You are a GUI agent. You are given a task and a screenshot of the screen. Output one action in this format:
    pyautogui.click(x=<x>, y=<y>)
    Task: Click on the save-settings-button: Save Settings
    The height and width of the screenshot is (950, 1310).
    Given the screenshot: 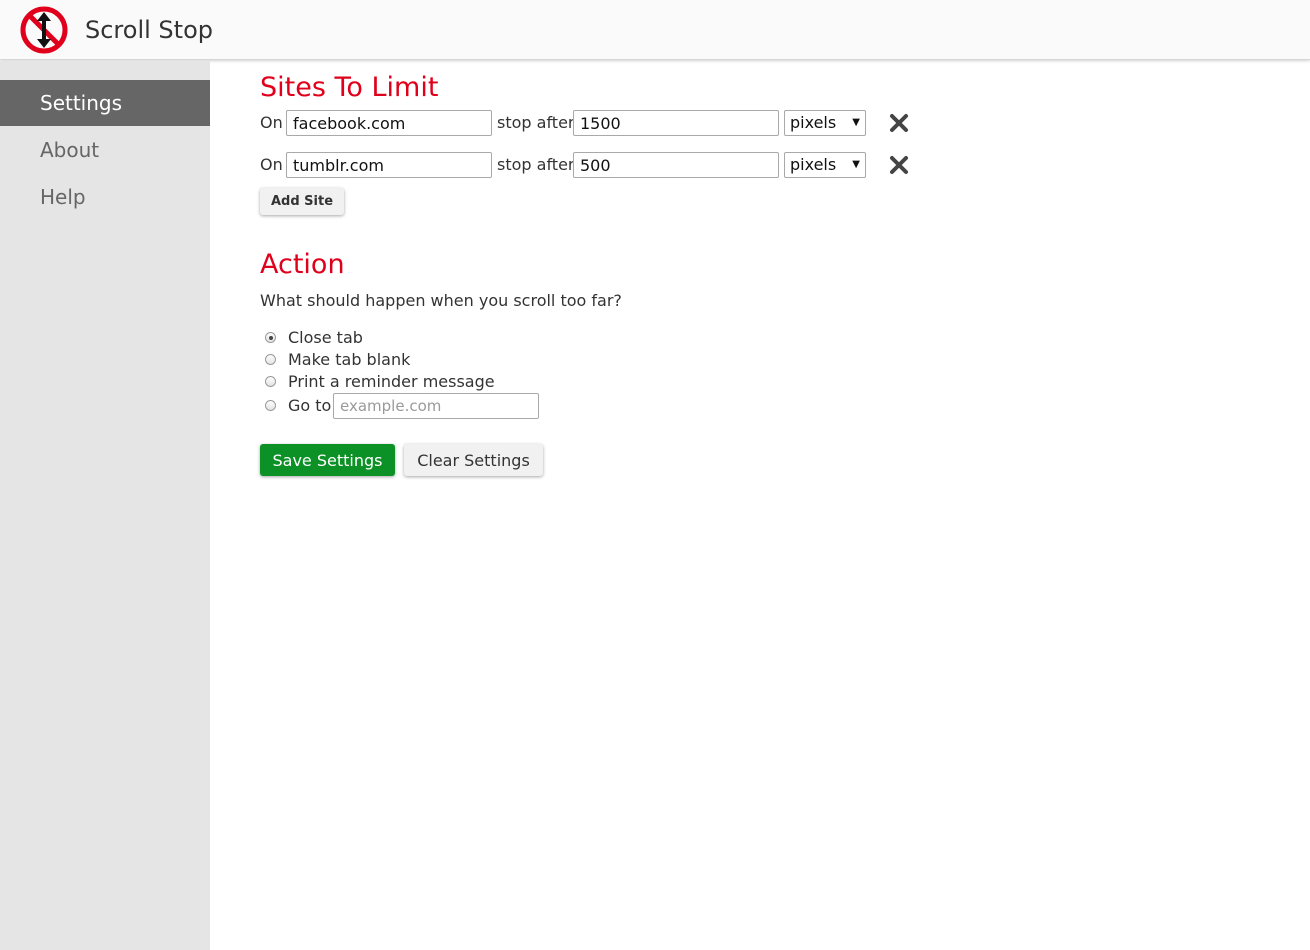 What is the action you would take?
    pyautogui.click(x=327, y=460)
    